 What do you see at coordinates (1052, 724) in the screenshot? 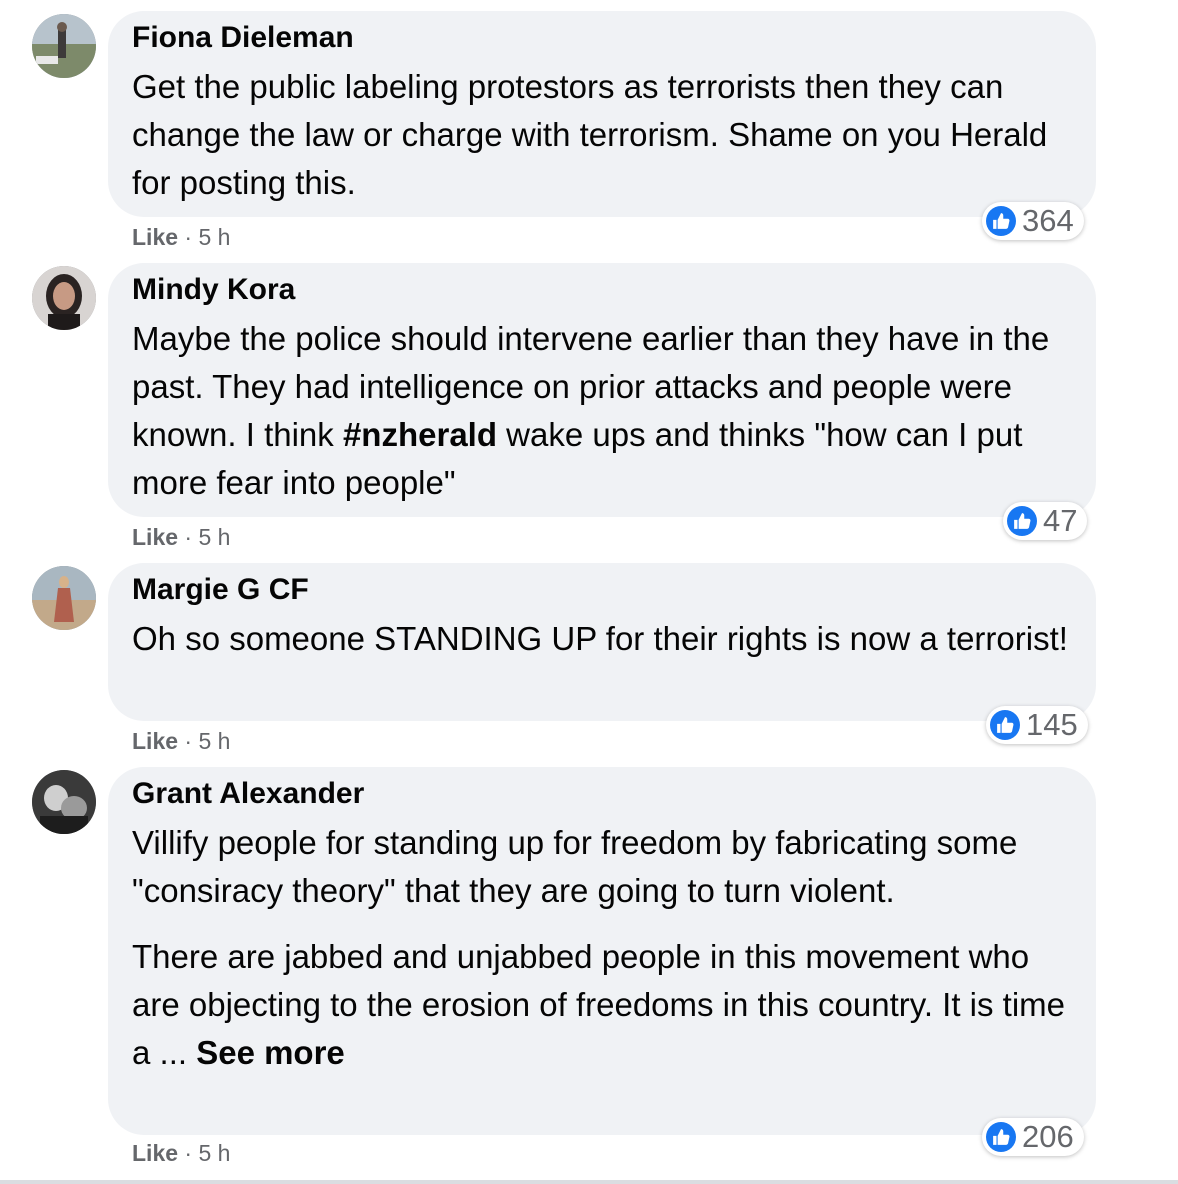
I see `reaction-count: 145` at bounding box center [1052, 724].